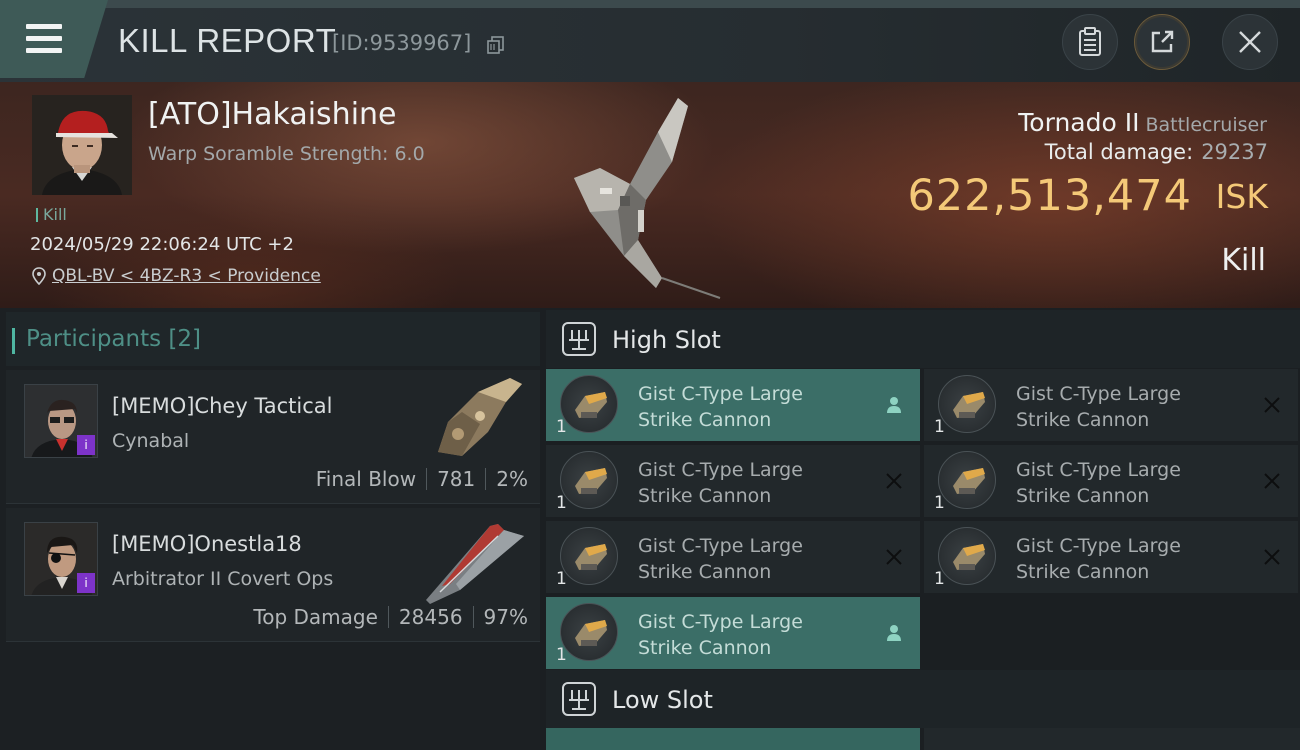 This screenshot has height=750, width=1300. I want to click on portrait-icon, so click(82, 145).